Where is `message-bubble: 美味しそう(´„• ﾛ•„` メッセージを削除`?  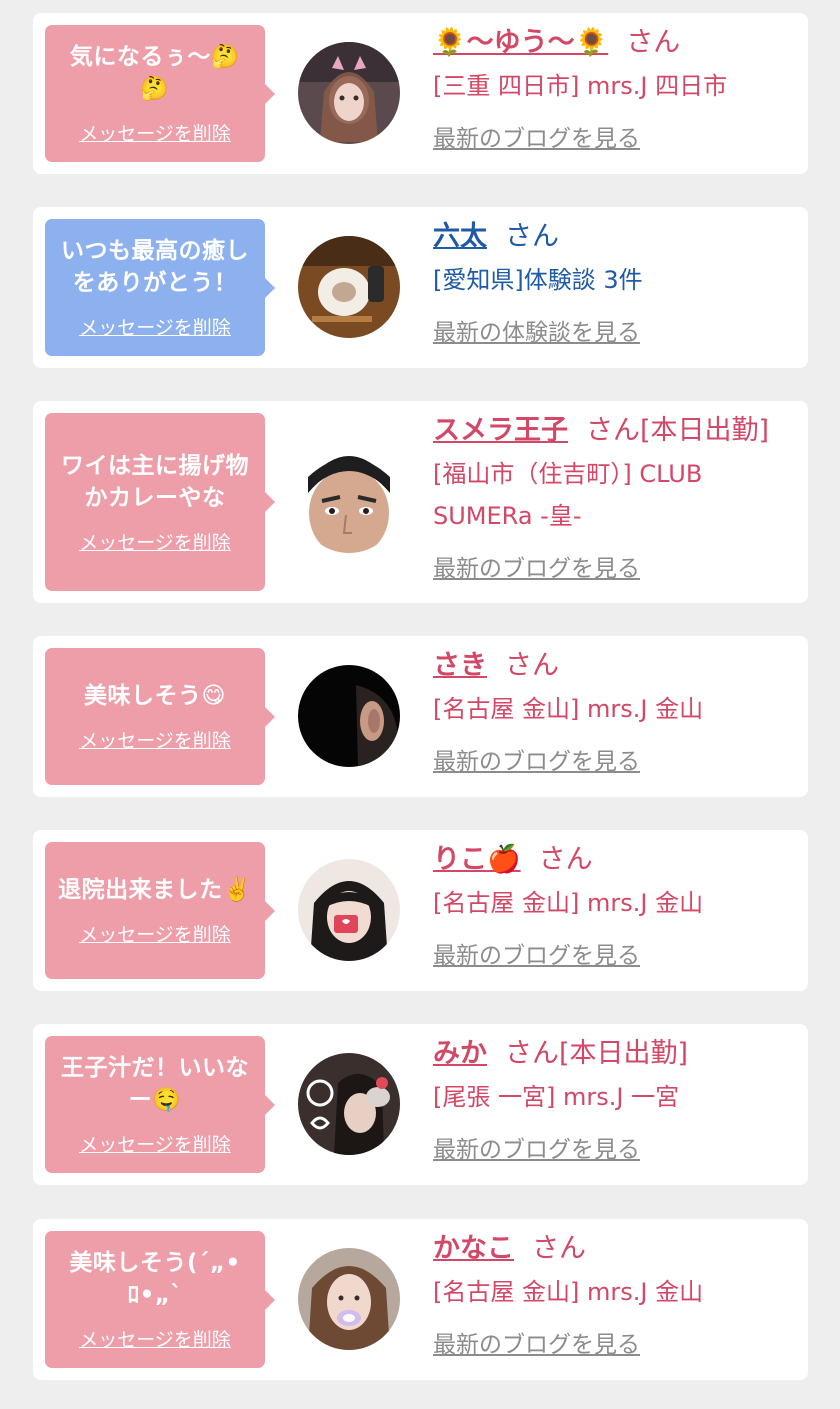 message-bubble: 美味しそう(´„• ﾛ•„` メッセージを削除 is located at coordinates (160, 1299).